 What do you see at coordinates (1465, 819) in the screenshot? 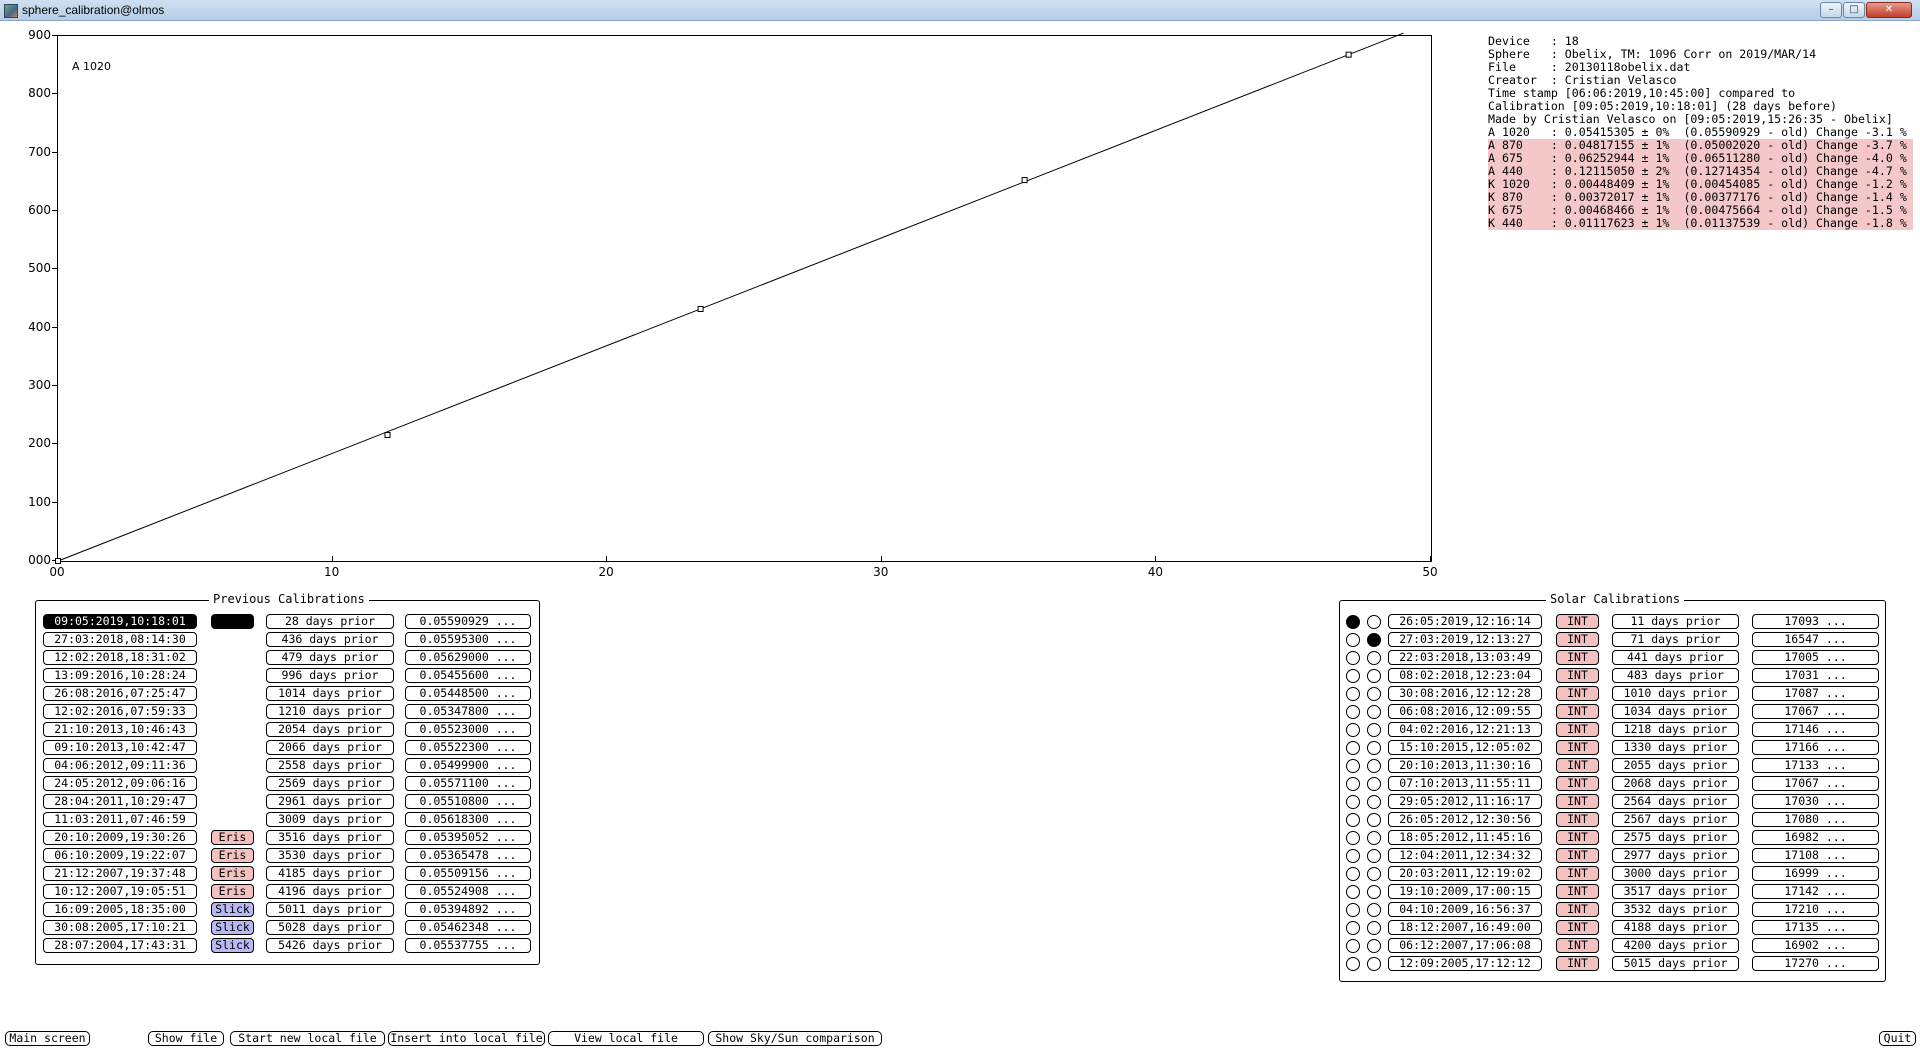
I see `solar-date-button: 26:05:2012,12:30:56` at bounding box center [1465, 819].